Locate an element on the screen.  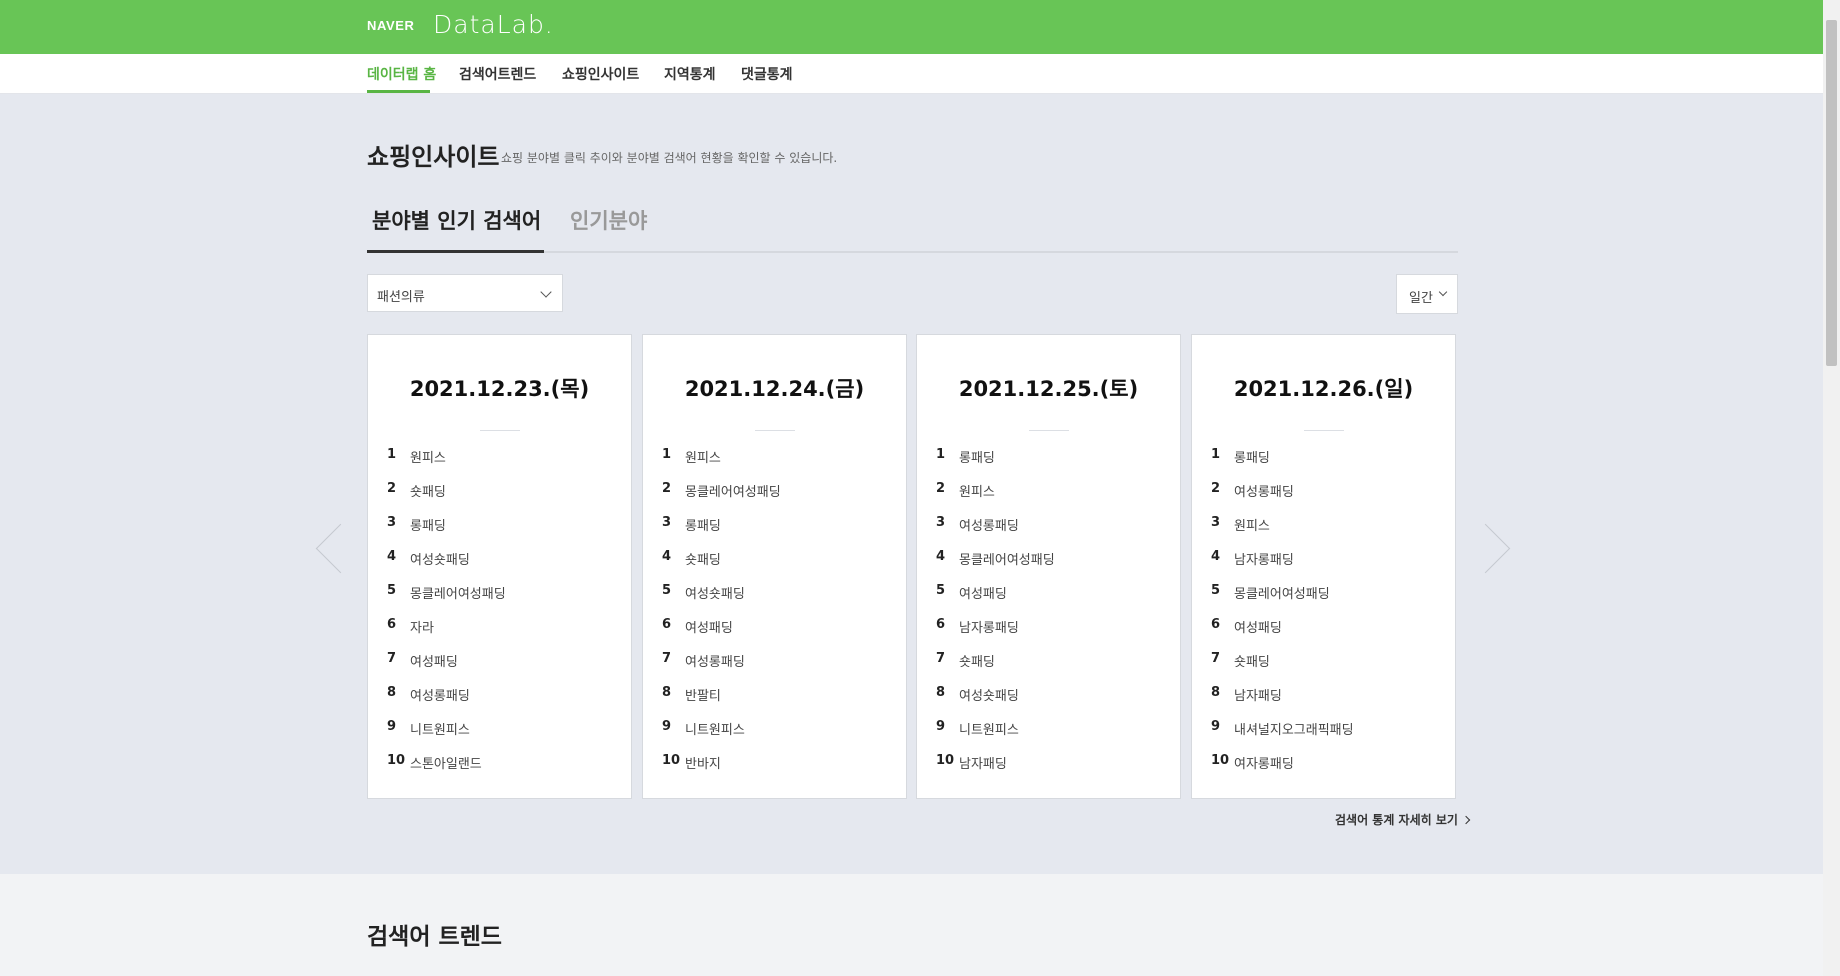
keyword-item: 6 남자롱패딩 is located at coordinates (1048, 625).